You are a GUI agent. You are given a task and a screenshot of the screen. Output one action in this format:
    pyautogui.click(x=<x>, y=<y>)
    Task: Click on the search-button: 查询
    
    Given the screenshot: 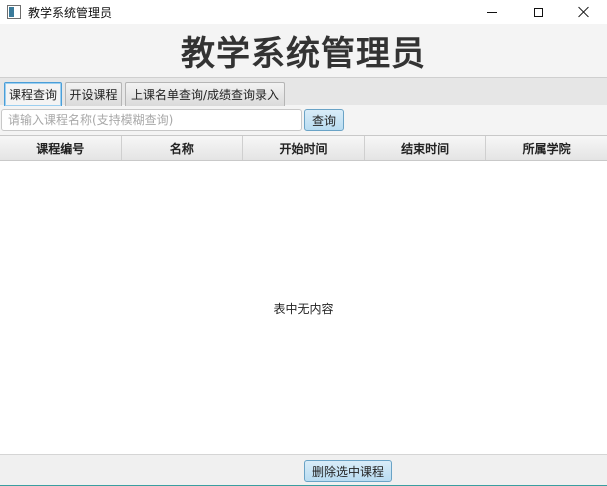 What is the action you would take?
    pyautogui.click(x=324, y=120)
    